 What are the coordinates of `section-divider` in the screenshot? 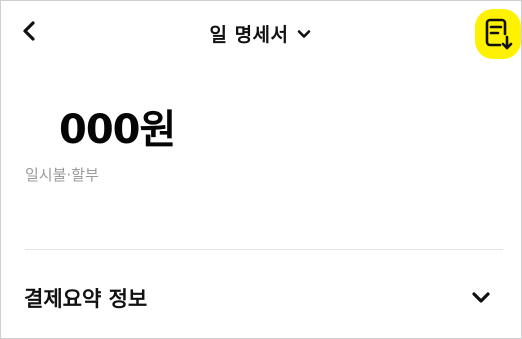 It's located at (264, 249).